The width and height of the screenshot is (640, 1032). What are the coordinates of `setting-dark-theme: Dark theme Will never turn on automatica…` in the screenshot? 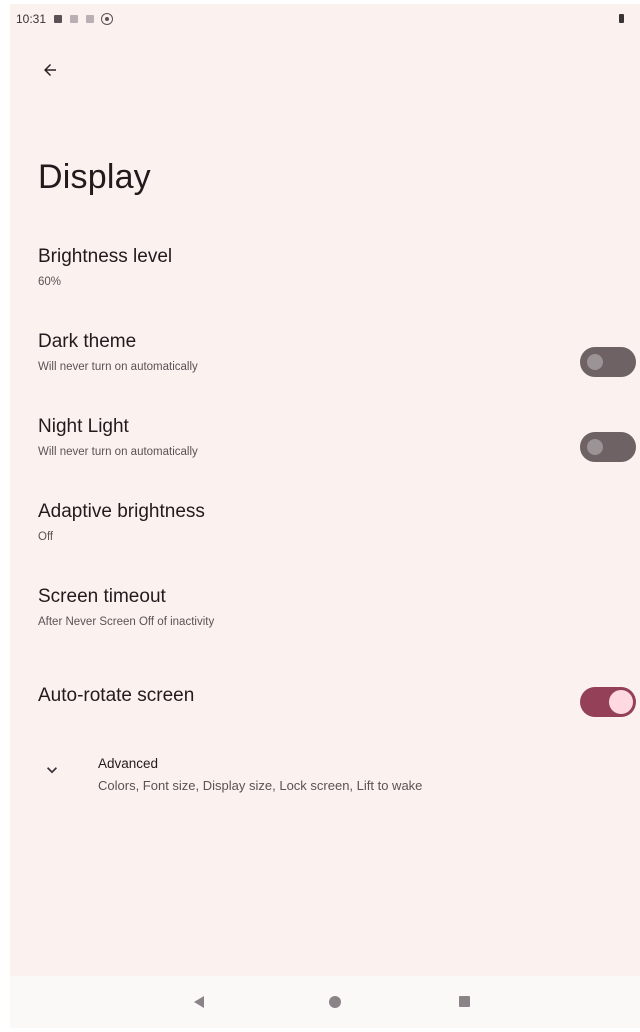 It's located at (325, 361).